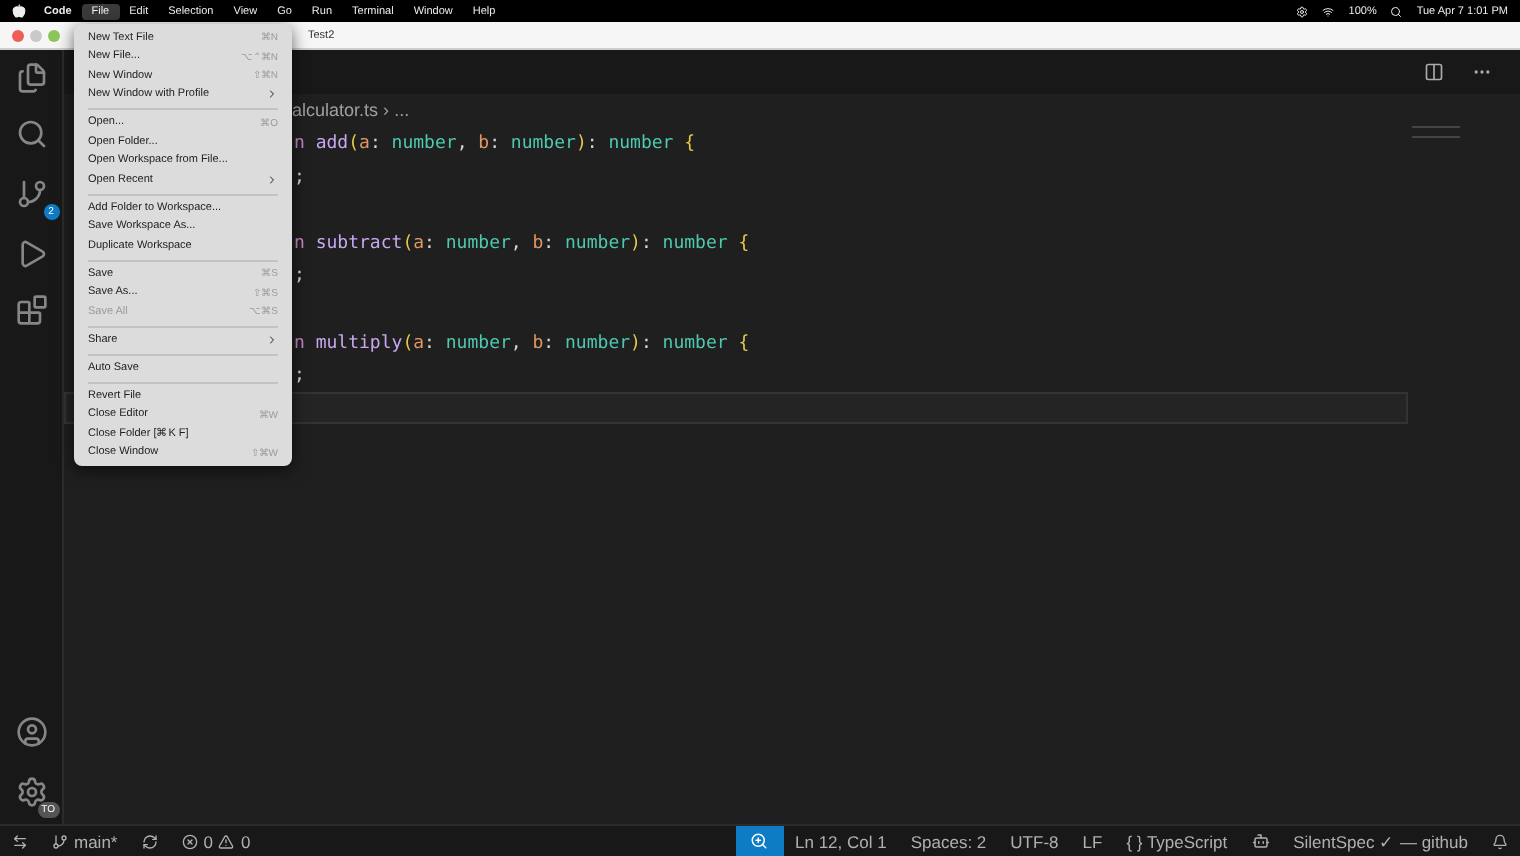 This screenshot has width=1520, height=856. Describe the element at coordinates (1034, 841) in the screenshot. I see `encoding-status: UTF-8` at that location.